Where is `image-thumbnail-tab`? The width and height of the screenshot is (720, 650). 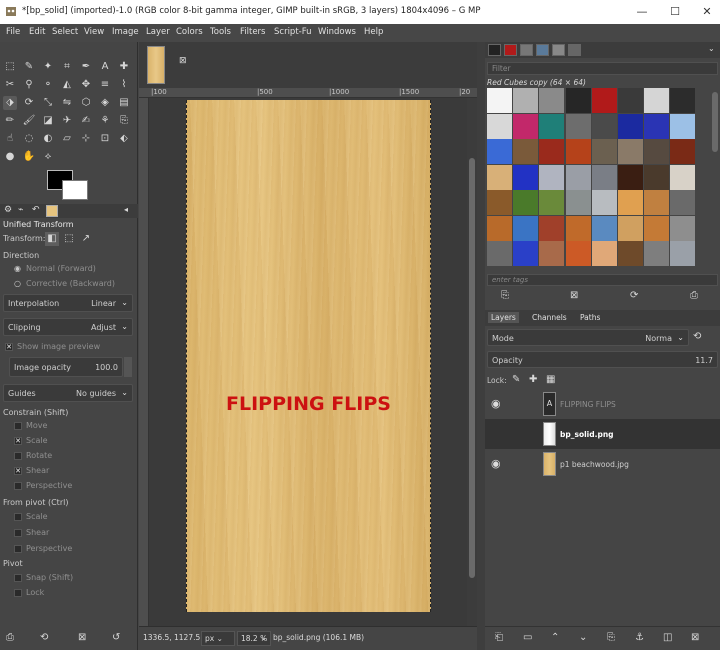 image-thumbnail-tab is located at coordinates (156, 65).